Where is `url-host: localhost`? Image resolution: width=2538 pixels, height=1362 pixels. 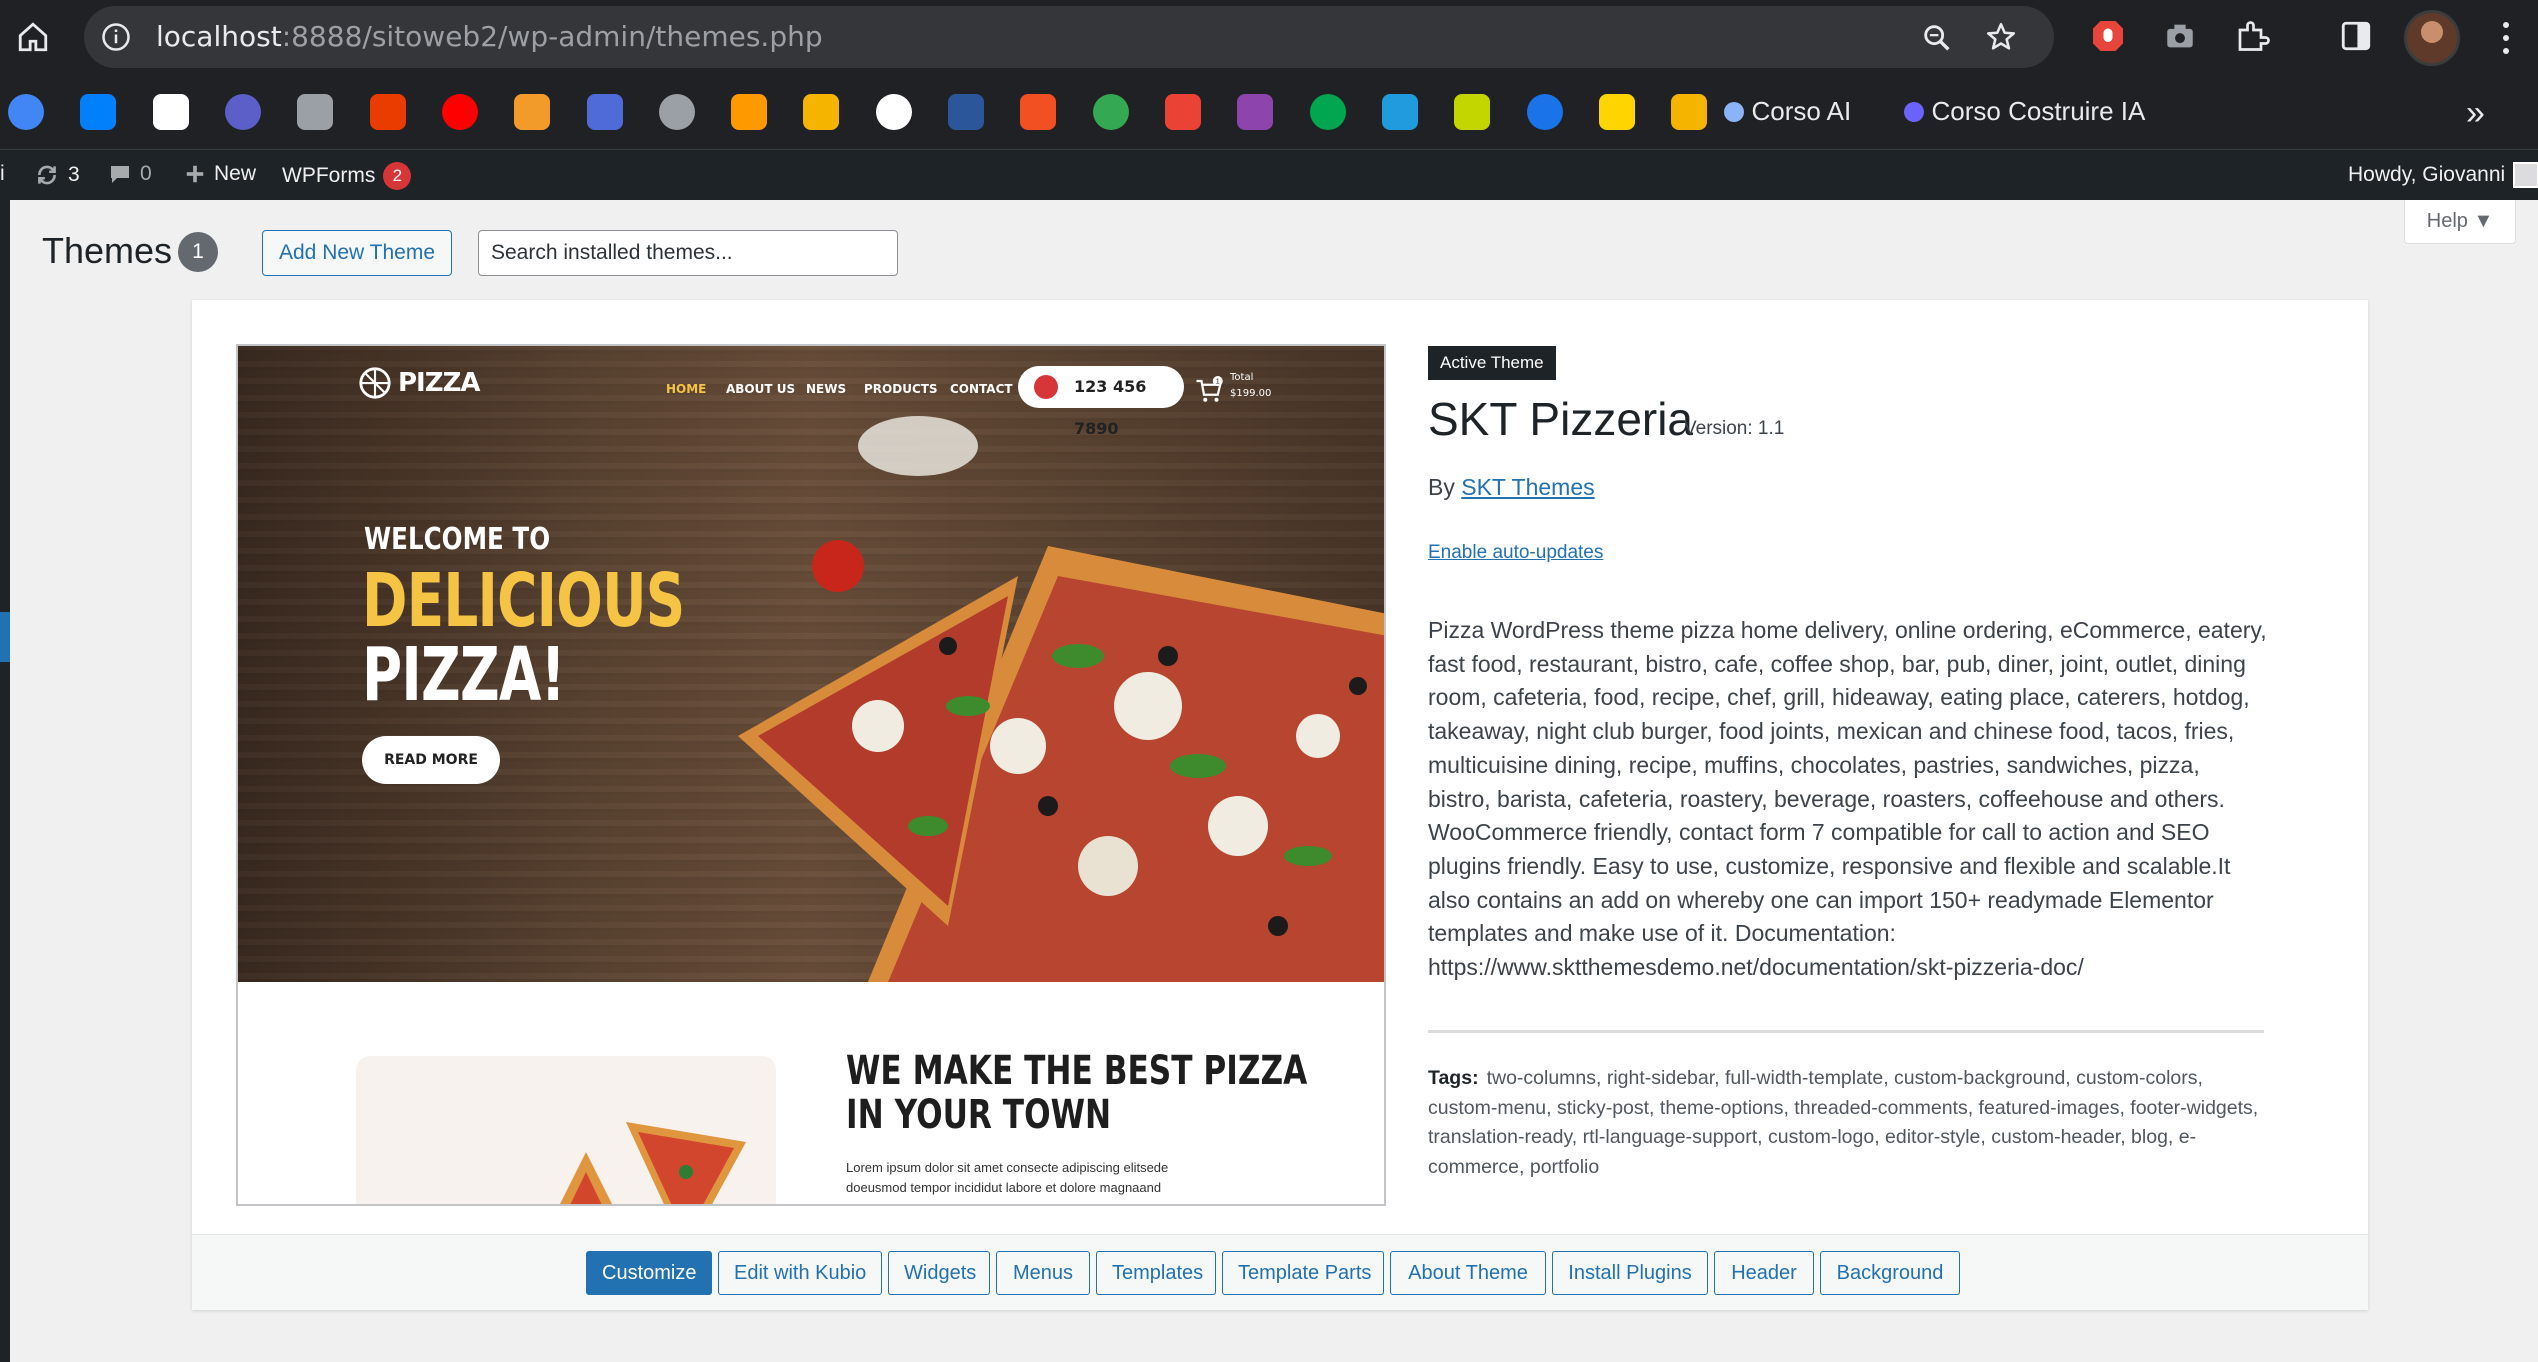 url-host: localhost is located at coordinates (219, 36).